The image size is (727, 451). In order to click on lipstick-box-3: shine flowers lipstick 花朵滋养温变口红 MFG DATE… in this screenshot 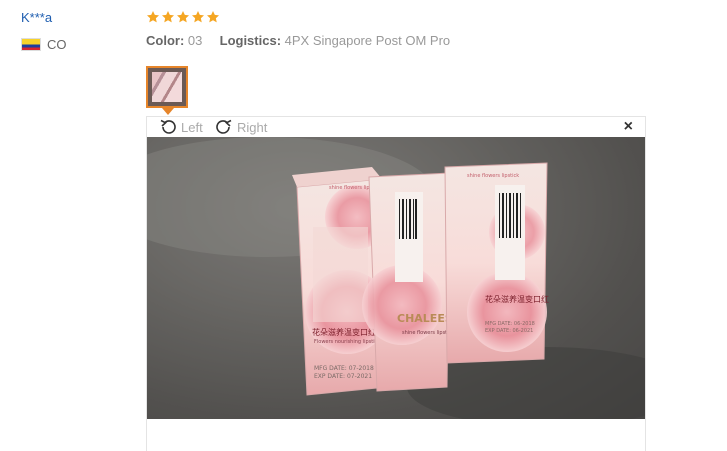, I will do `click(496, 263)`.